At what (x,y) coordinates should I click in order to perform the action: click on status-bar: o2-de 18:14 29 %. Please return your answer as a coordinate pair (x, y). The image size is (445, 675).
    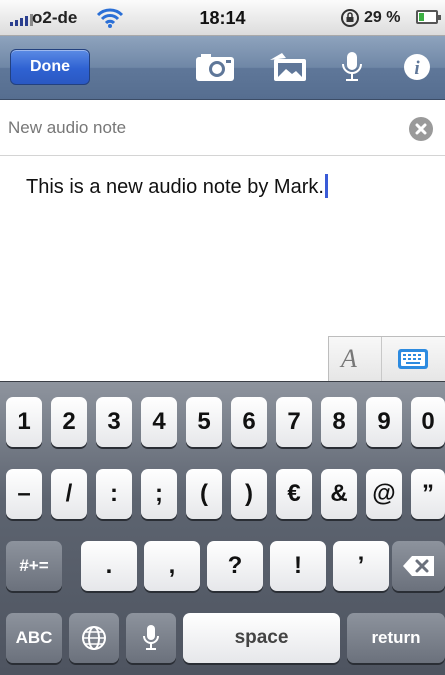
    Looking at the image, I should click on (222, 18).